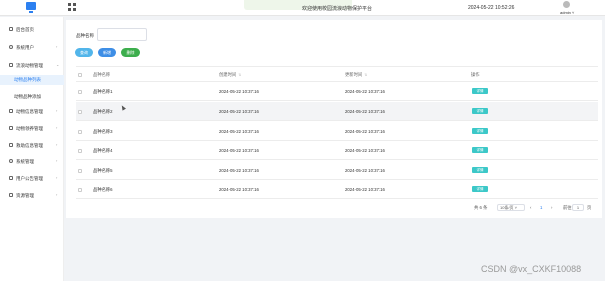 The width and height of the screenshot is (605, 281). What do you see at coordinates (551, 207) in the screenshot?
I see `next-page-button: ›` at bounding box center [551, 207].